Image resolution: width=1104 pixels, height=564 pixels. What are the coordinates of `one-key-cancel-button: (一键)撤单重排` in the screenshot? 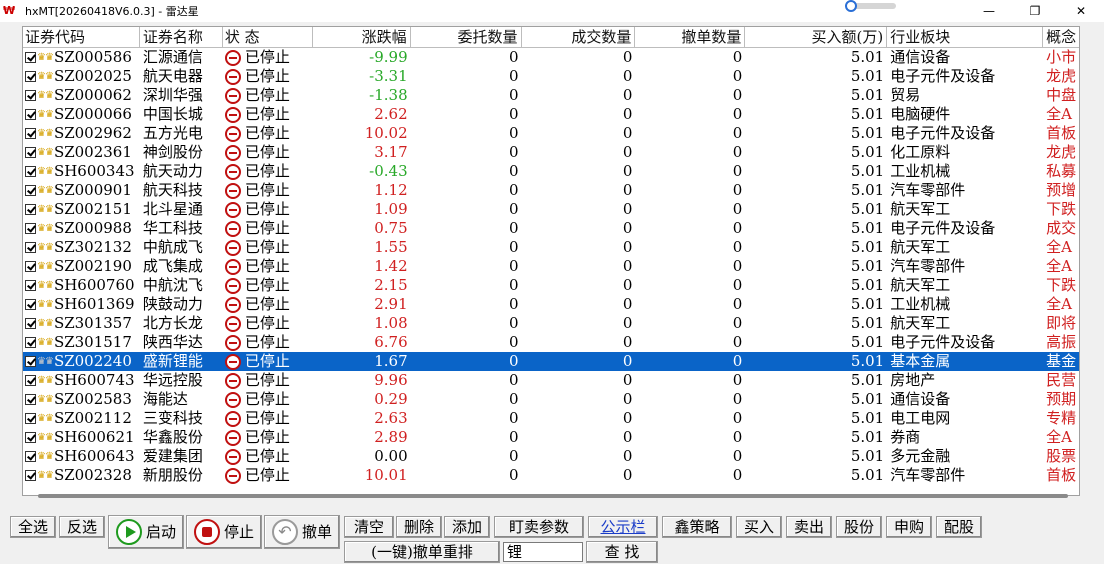 It's located at (422, 552).